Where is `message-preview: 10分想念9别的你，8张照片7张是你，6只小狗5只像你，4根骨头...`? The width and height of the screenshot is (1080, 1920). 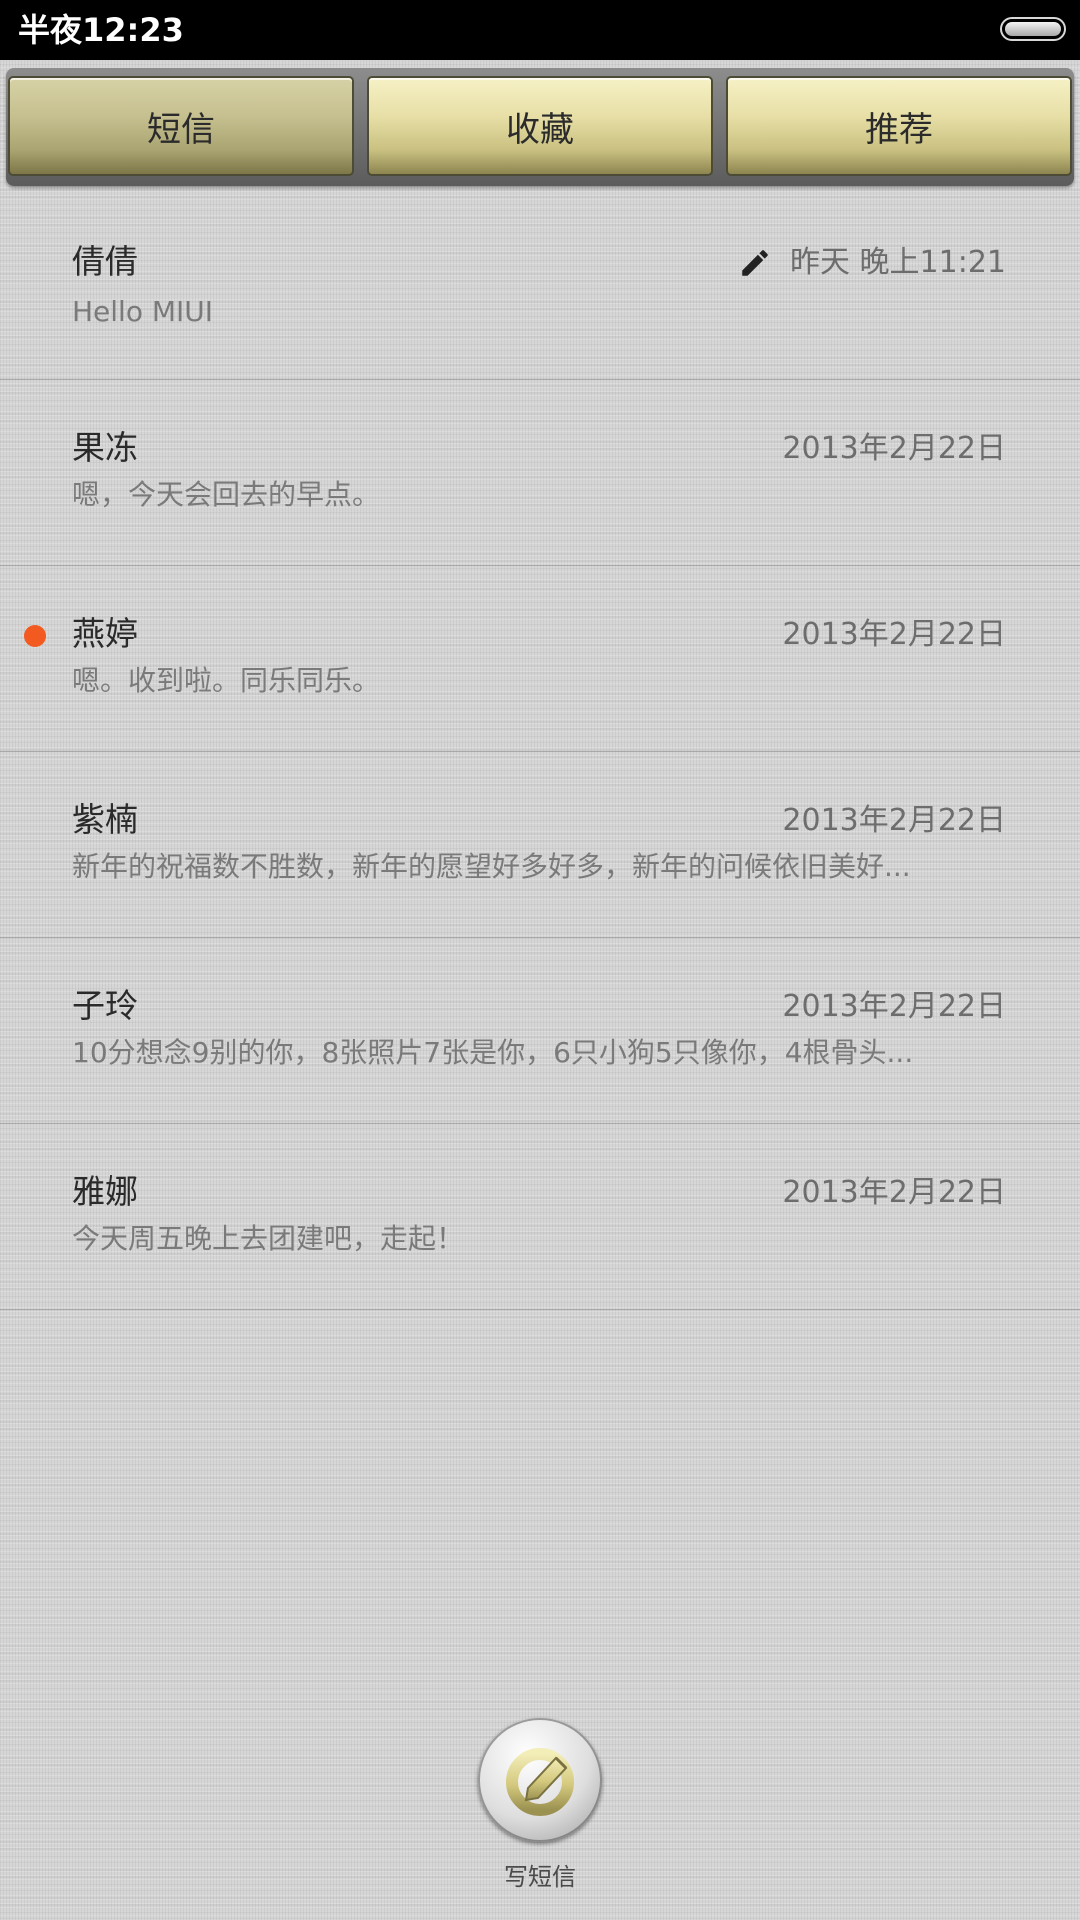
message-preview: 10分想念9别的你，8张照片7张是你，6只小狗5只像你，4根骨头... is located at coordinates (493, 1052).